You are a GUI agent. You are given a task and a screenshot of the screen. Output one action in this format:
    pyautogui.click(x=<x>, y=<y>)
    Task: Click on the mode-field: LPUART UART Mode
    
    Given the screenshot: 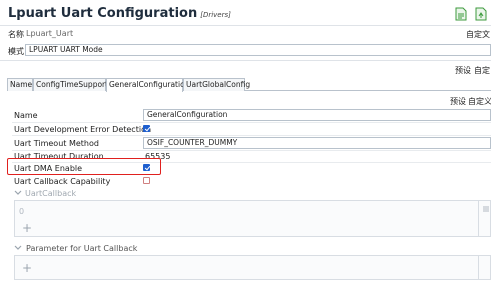 What is the action you would take?
    pyautogui.click(x=258, y=50)
    